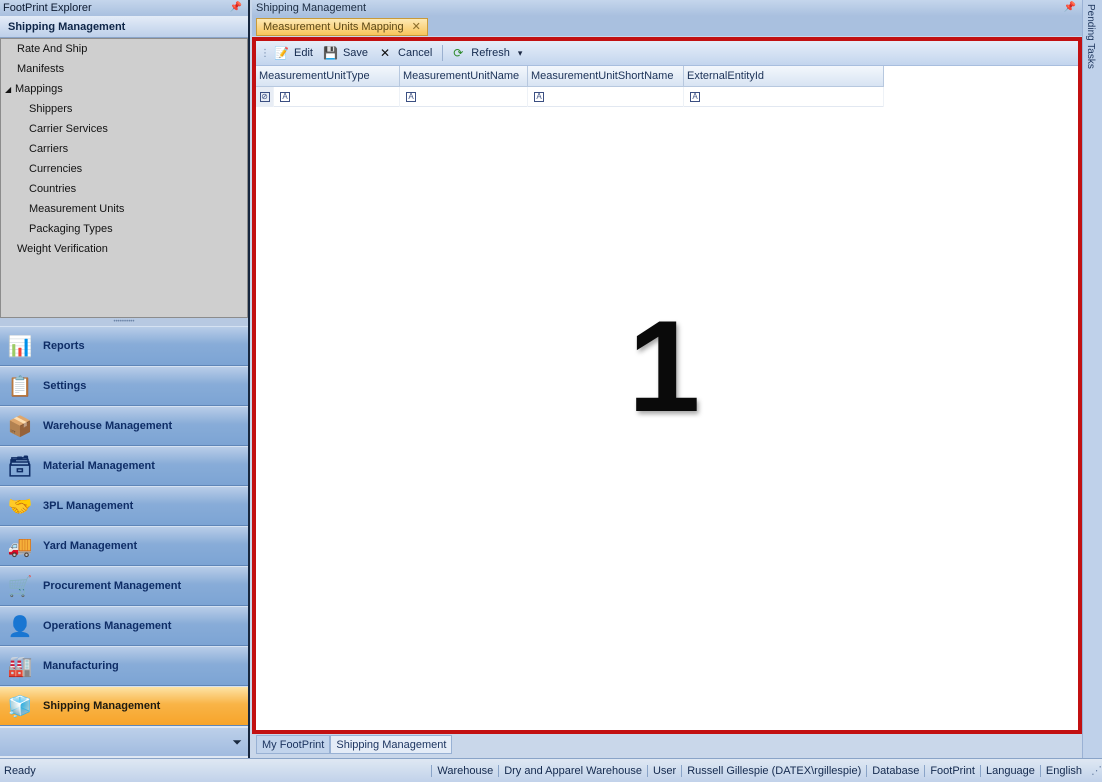  What do you see at coordinates (784, 76) in the screenshot?
I see `column-header-external-entity-id: ExternalEntityId` at bounding box center [784, 76].